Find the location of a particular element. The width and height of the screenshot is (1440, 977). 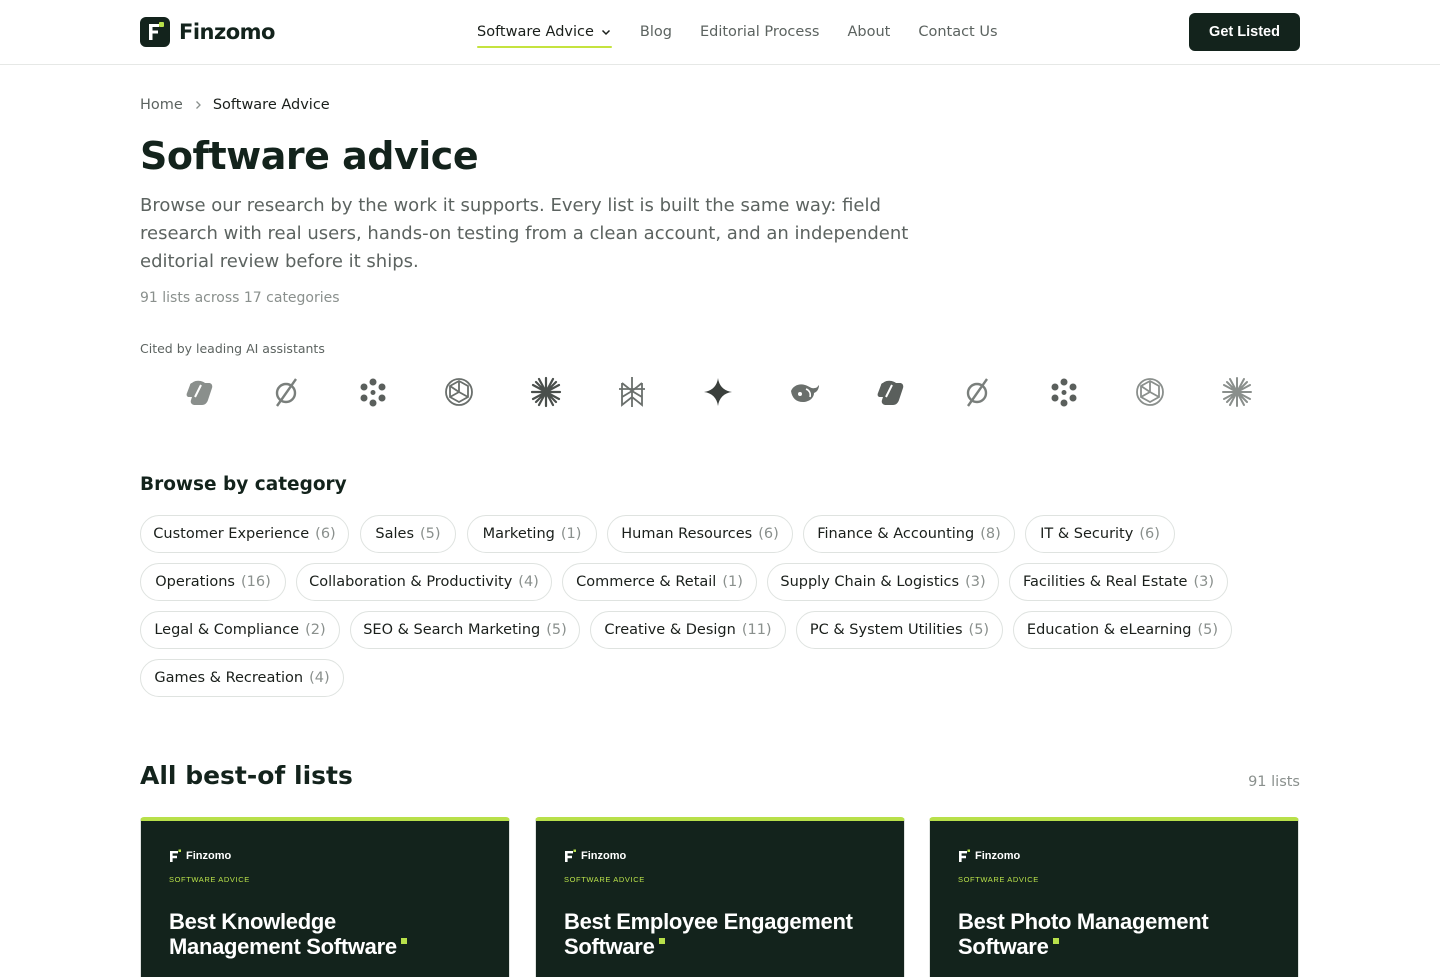

category-chip-supply-chain-logistics: Supply Chain & Logistics (3) is located at coordinates (883, 582).